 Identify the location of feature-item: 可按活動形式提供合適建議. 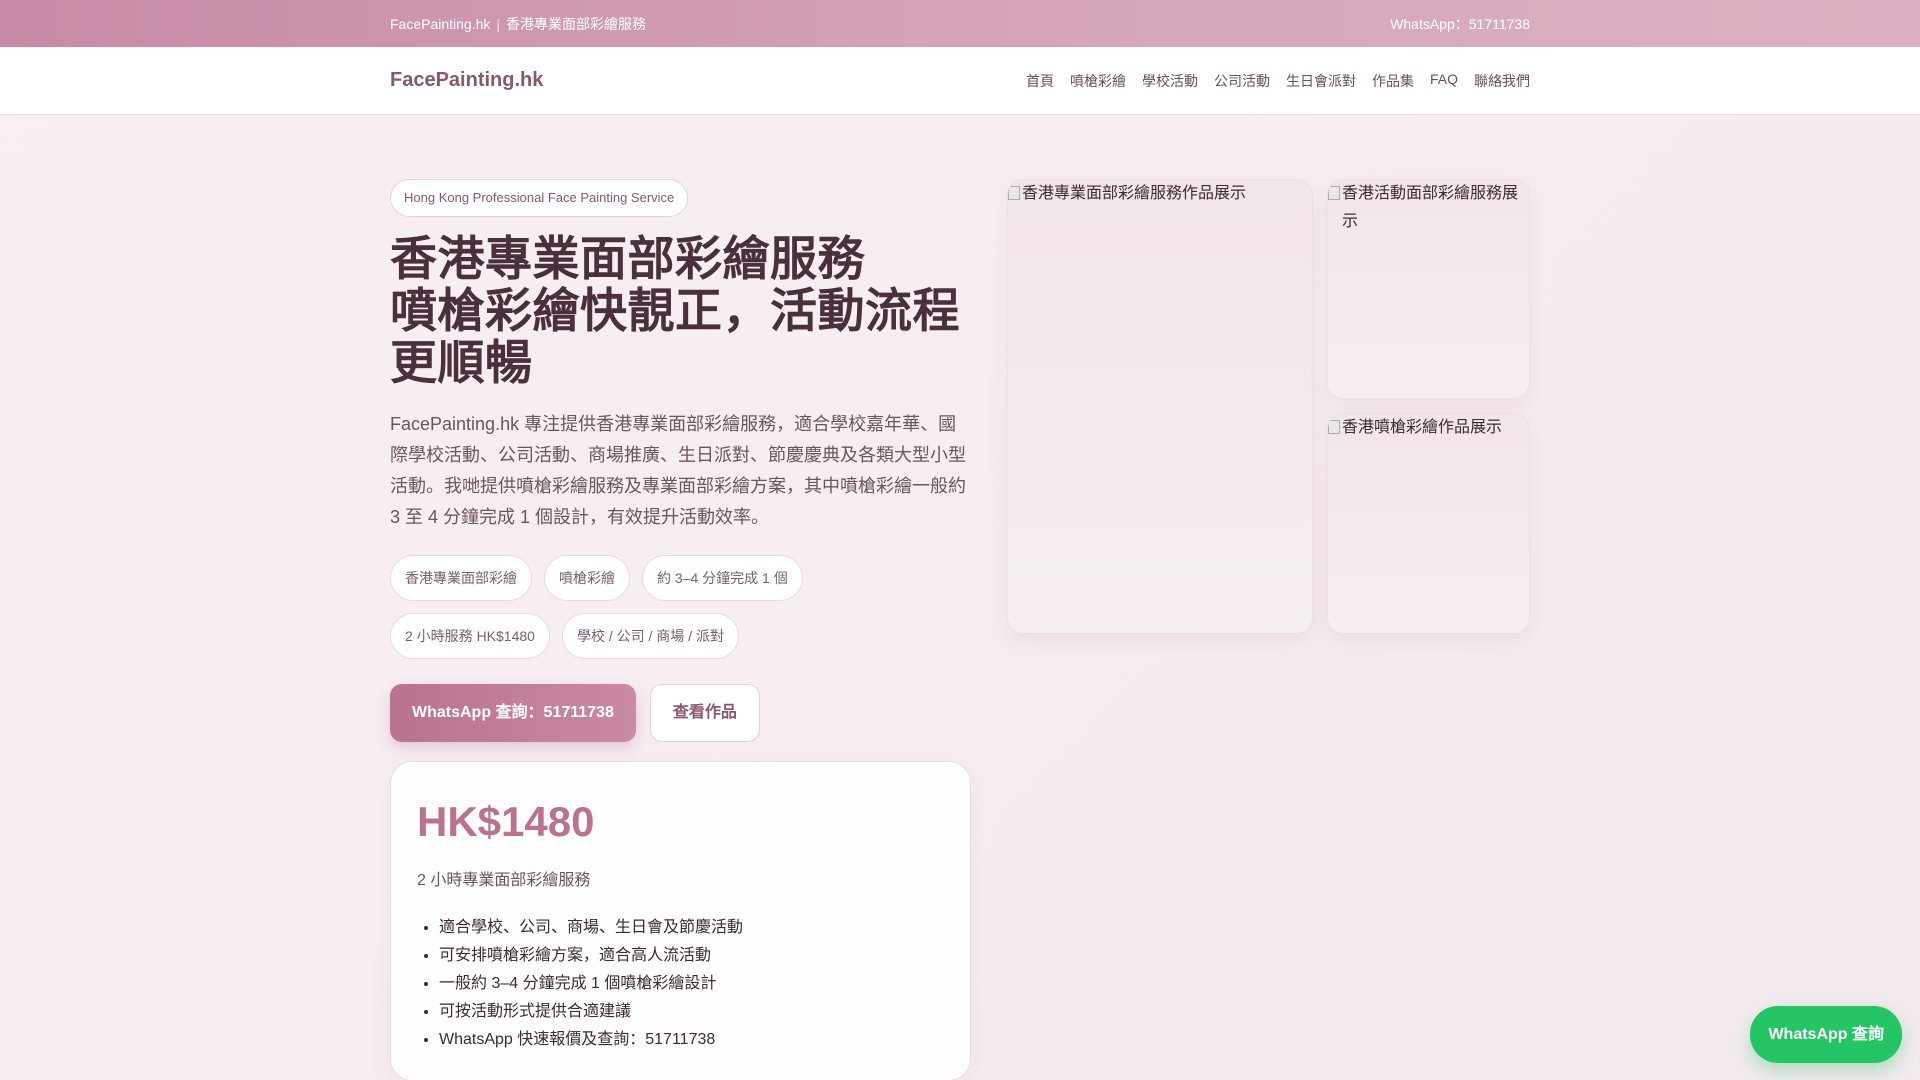
(691, 1012).